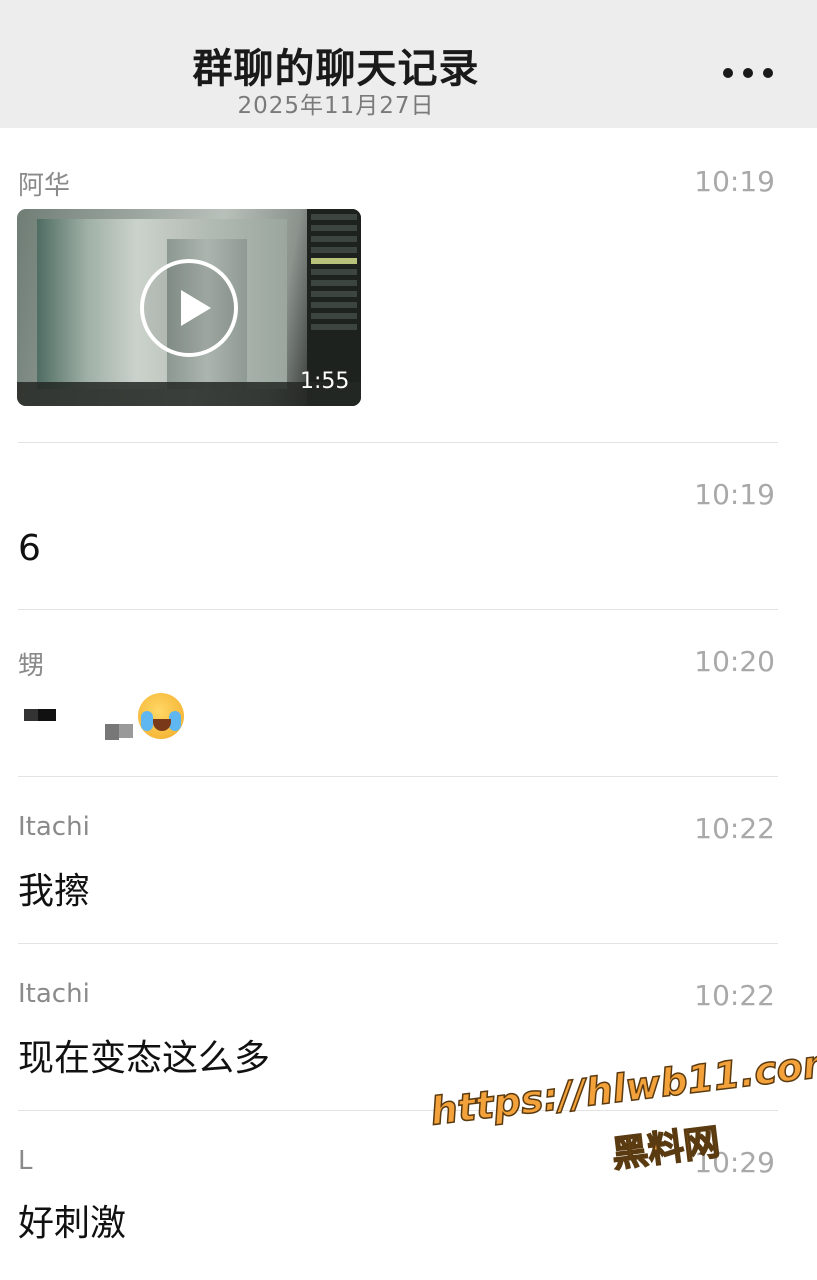 This screenshot has height=1280, width=817. What do you see at coordinates (734, 661) in the screenshot?
I see `message-time: 10:20` at bounding box center [734, 661].